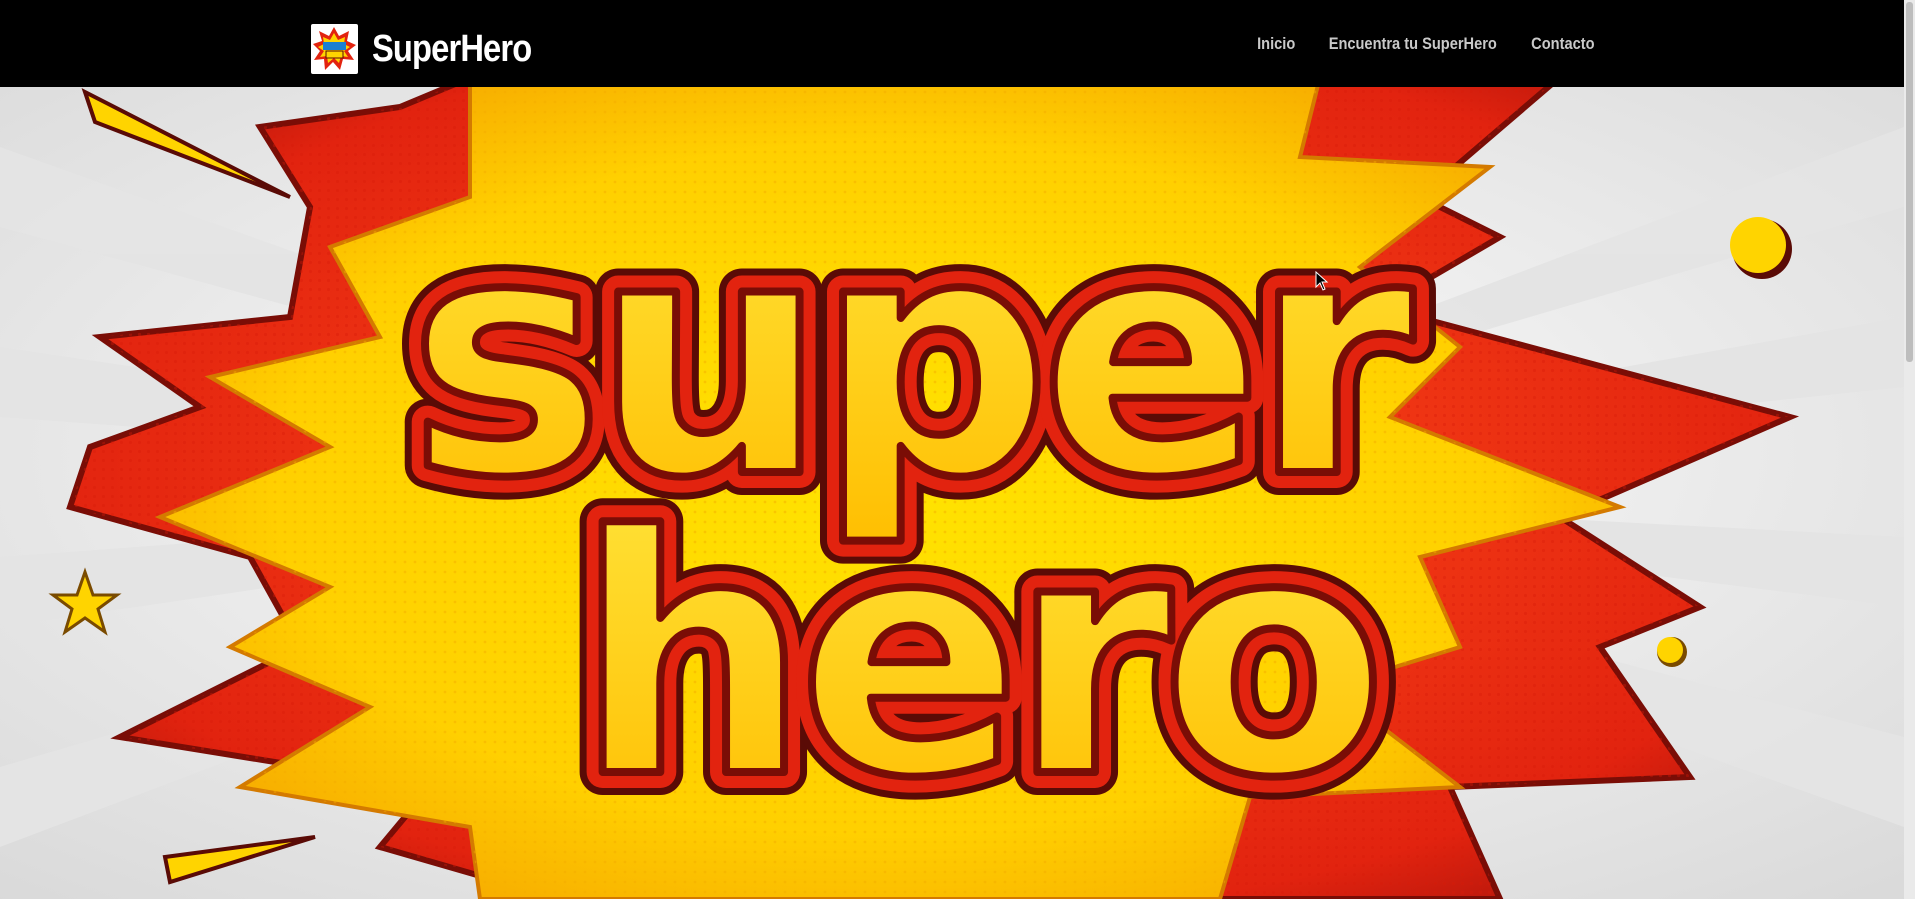 This screenshot has width=1915, height=899. I want to click on nav-link-inicio: Inicio, so click(1276, 44).